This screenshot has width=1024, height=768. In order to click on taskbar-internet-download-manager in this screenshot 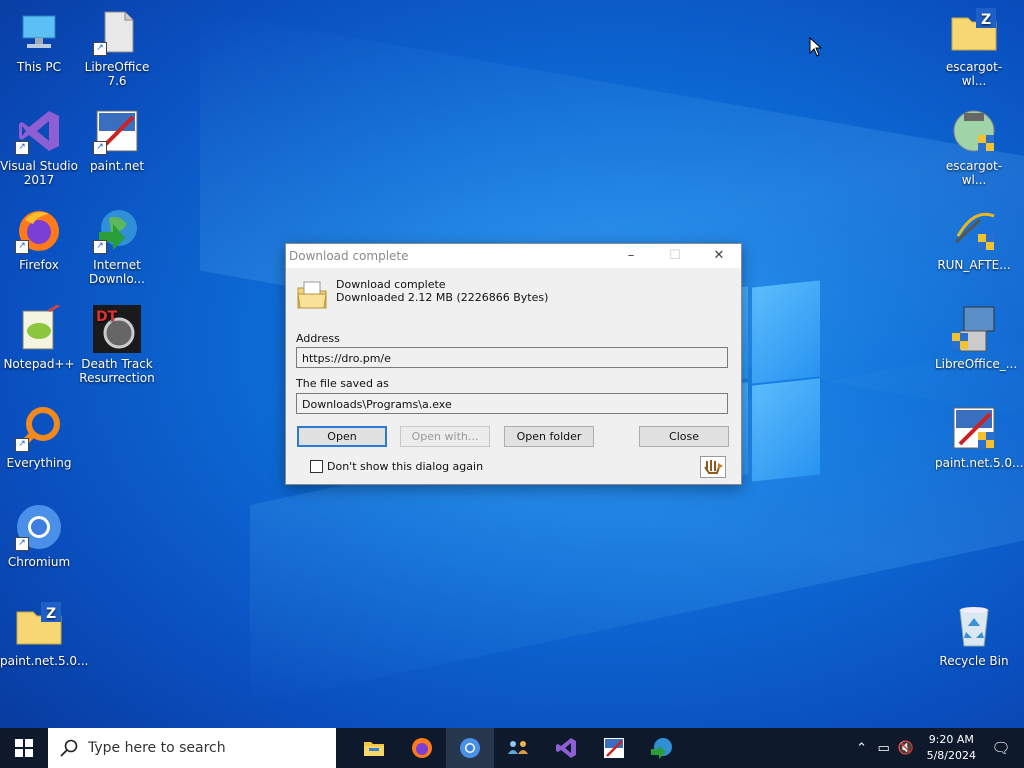, I will do `click(662, 748)`.